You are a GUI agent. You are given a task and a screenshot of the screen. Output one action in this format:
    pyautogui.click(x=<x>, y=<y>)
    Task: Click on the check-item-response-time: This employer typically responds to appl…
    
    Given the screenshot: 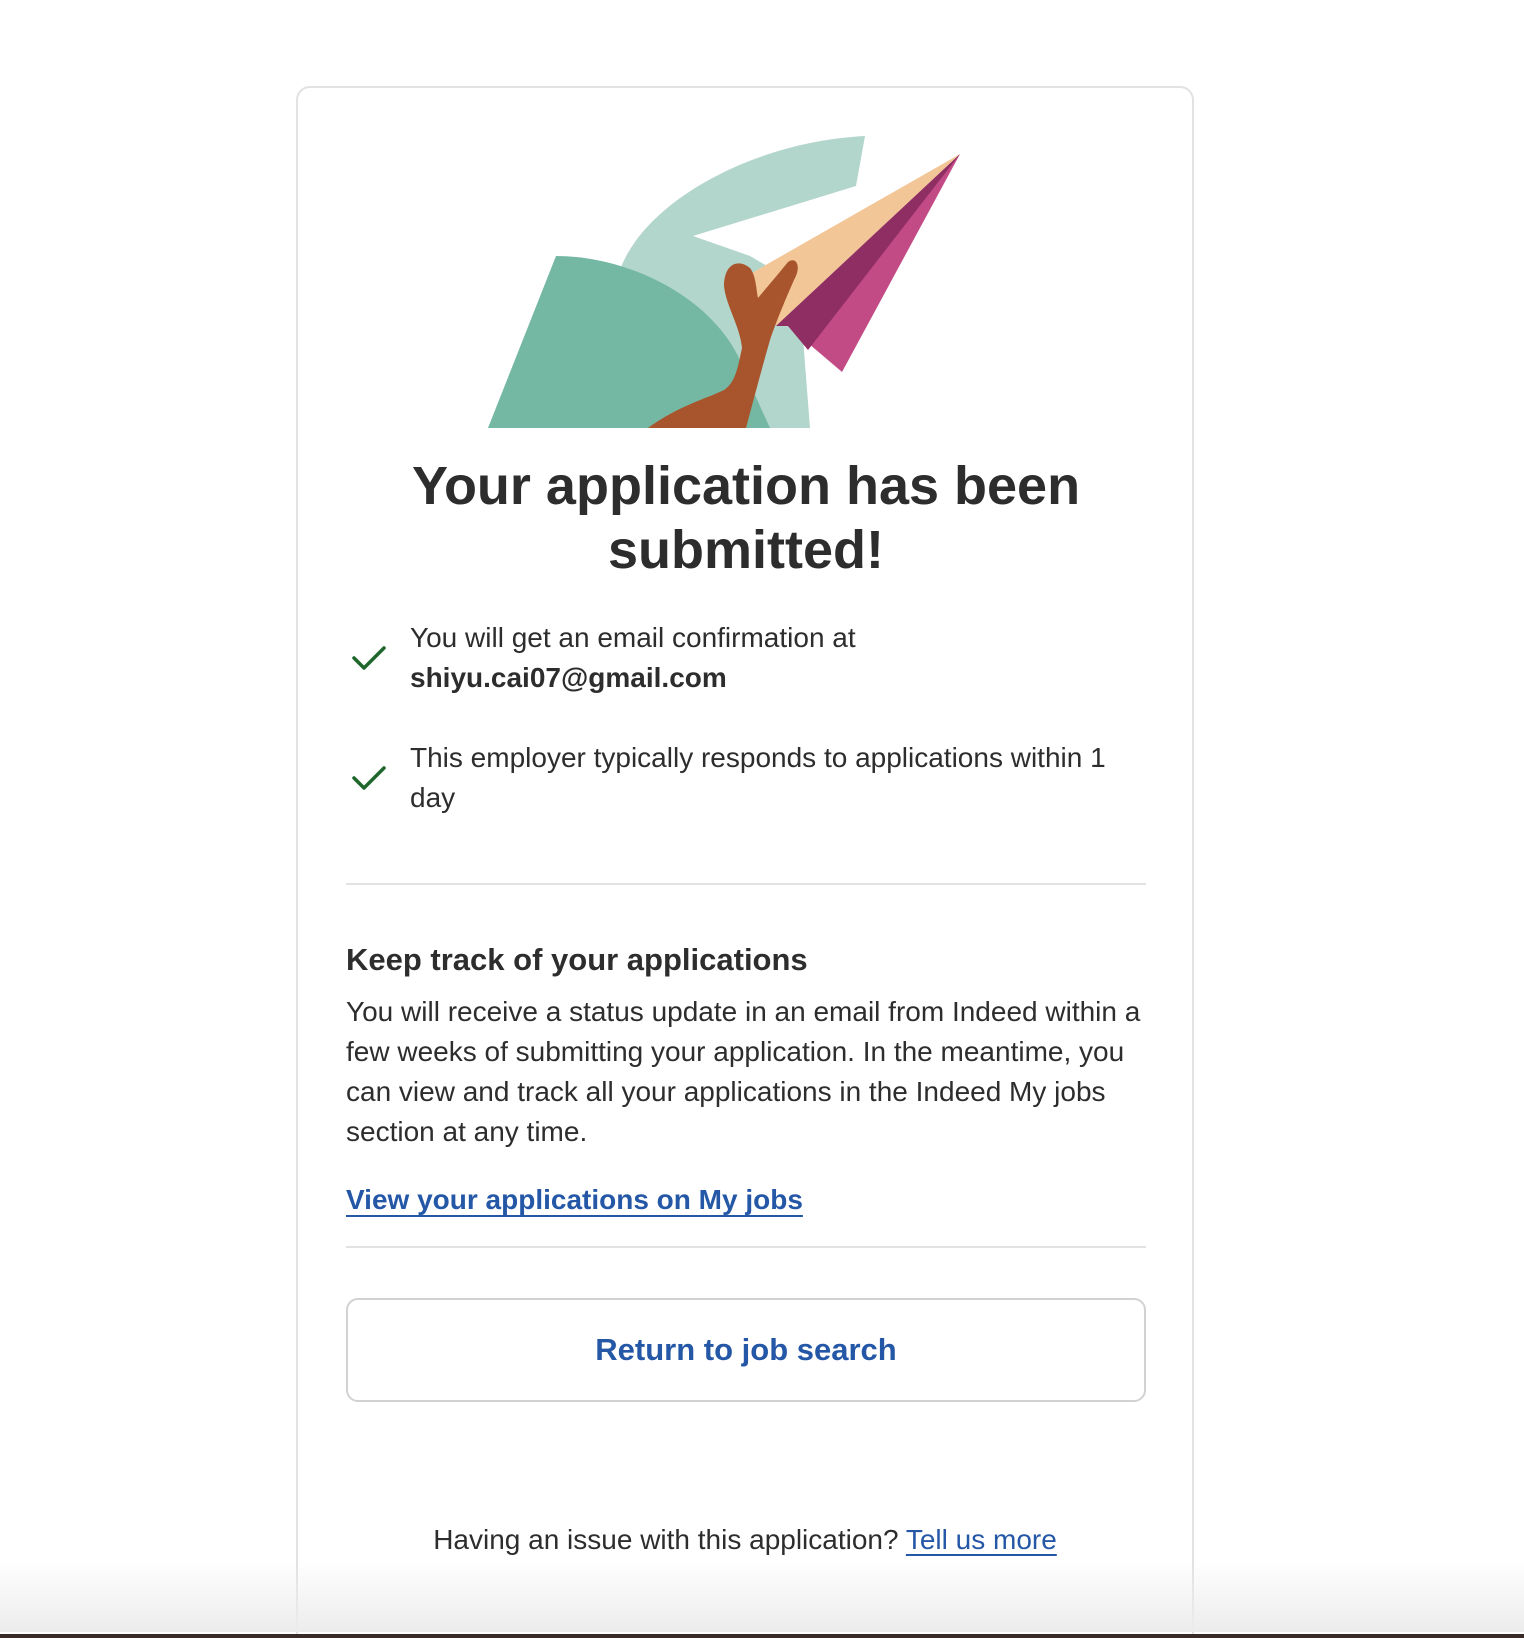 What is the action you would take?
    pyautogui.click(x=750, y=778)
    